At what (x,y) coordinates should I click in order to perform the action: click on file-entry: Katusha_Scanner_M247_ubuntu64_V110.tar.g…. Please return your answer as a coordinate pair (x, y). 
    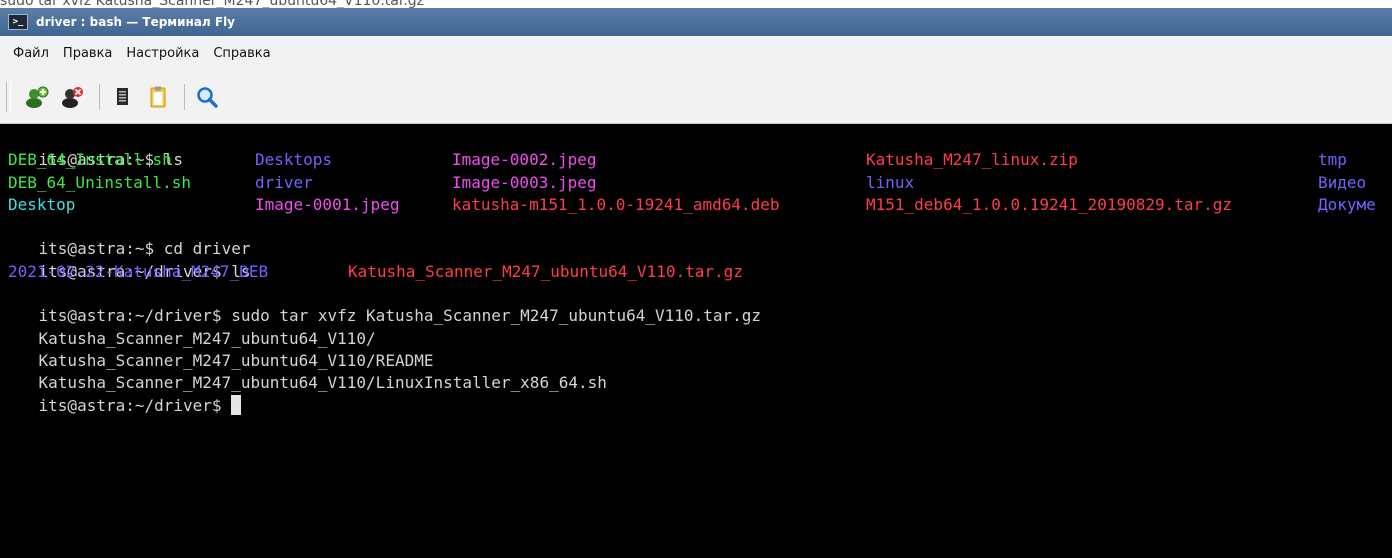
    Looking at the image, I should click on (545, 271).